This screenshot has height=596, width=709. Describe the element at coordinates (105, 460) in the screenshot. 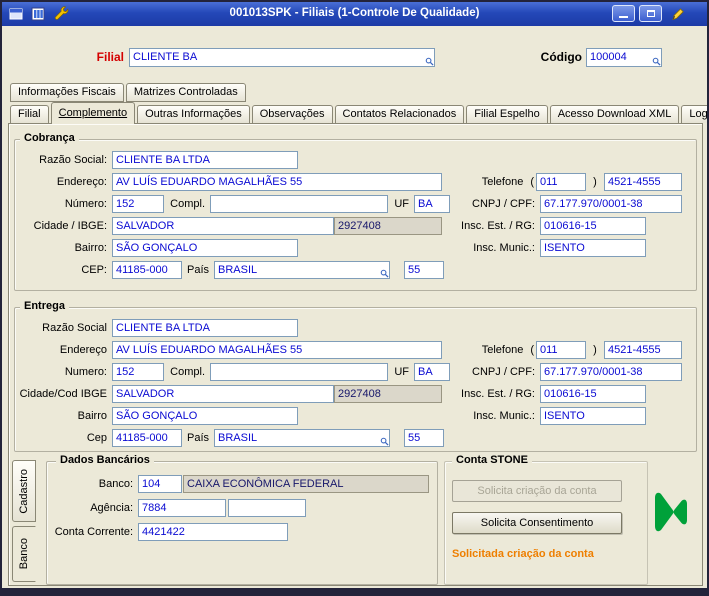

I see `dados-bancarios-title: Dados Bancários` at that location.